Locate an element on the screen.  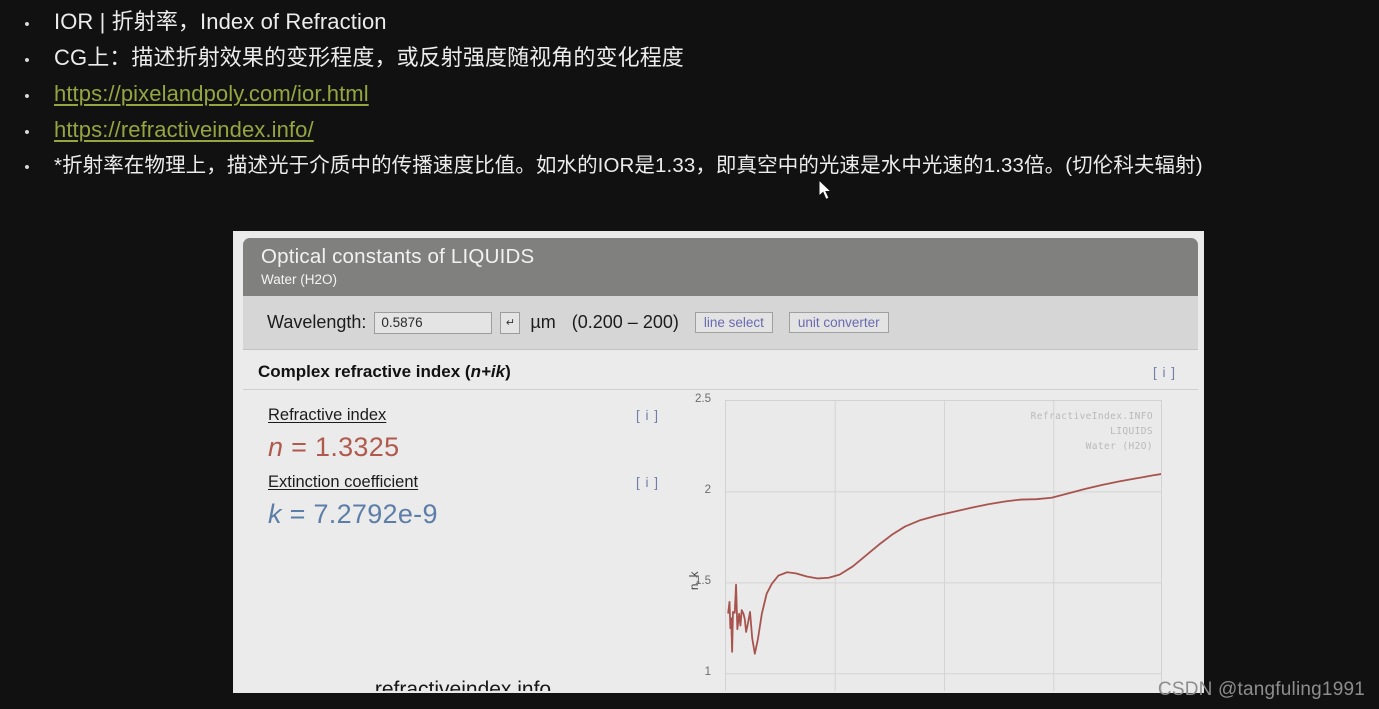
wavelength-unit: µm is located at coordinates (543, 322).